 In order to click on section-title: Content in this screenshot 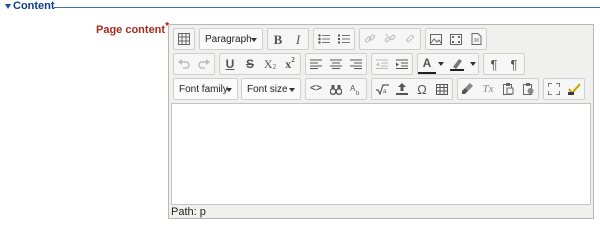, I will do `click(34, 6)`.